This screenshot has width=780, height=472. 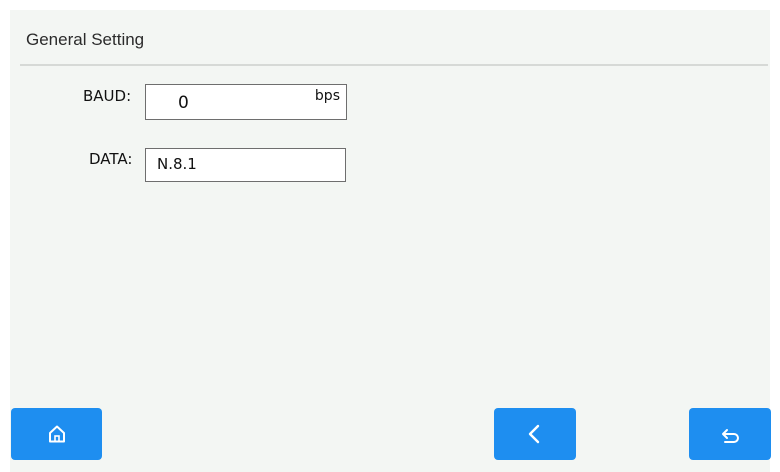 I want to click on title-divider, so click(x=394, y=65).